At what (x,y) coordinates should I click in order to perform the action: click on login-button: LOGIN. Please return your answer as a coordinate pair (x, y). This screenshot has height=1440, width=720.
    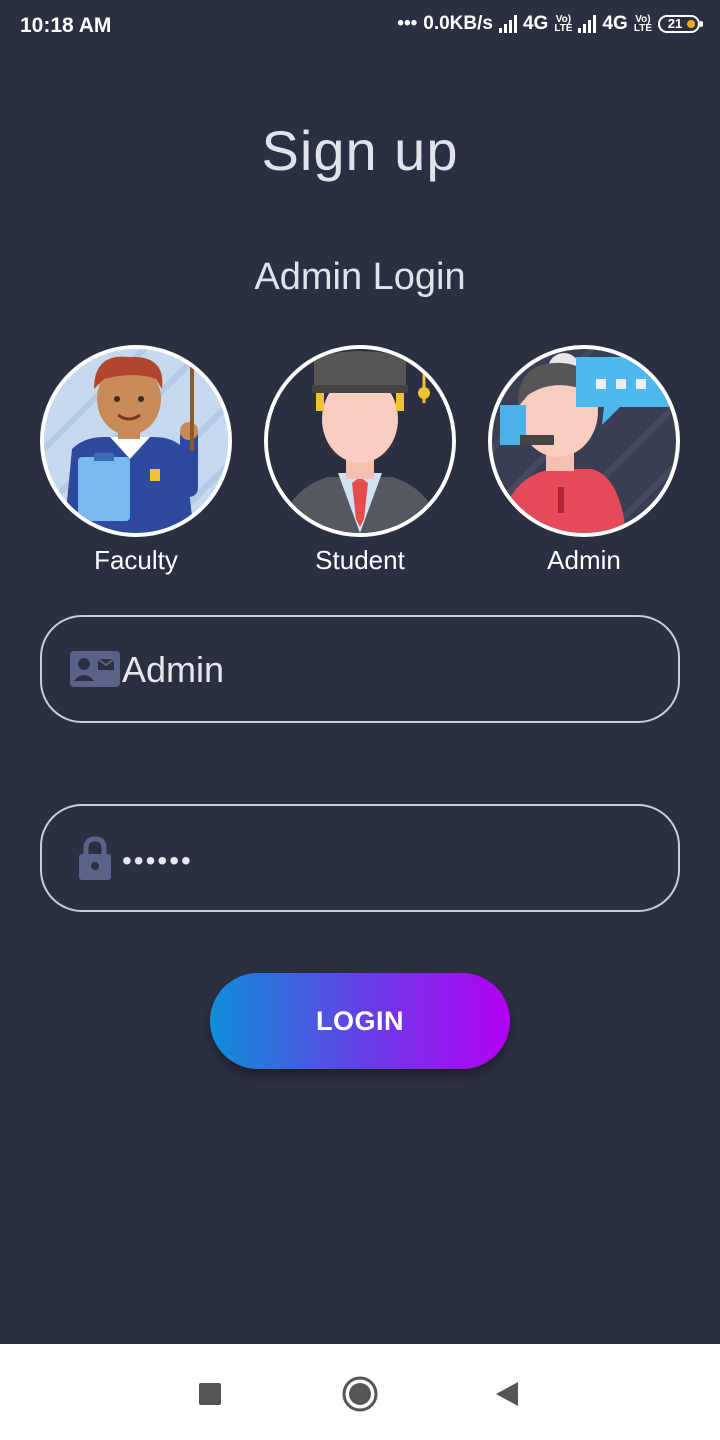
    Looking at the image, I should click on (360, 1021).